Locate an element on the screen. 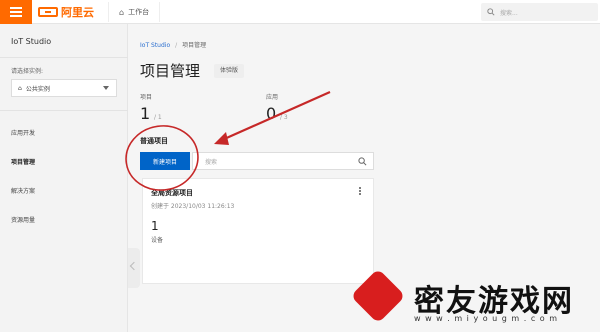  instance-value: 公共实例 is located at coordinates (37, 89).